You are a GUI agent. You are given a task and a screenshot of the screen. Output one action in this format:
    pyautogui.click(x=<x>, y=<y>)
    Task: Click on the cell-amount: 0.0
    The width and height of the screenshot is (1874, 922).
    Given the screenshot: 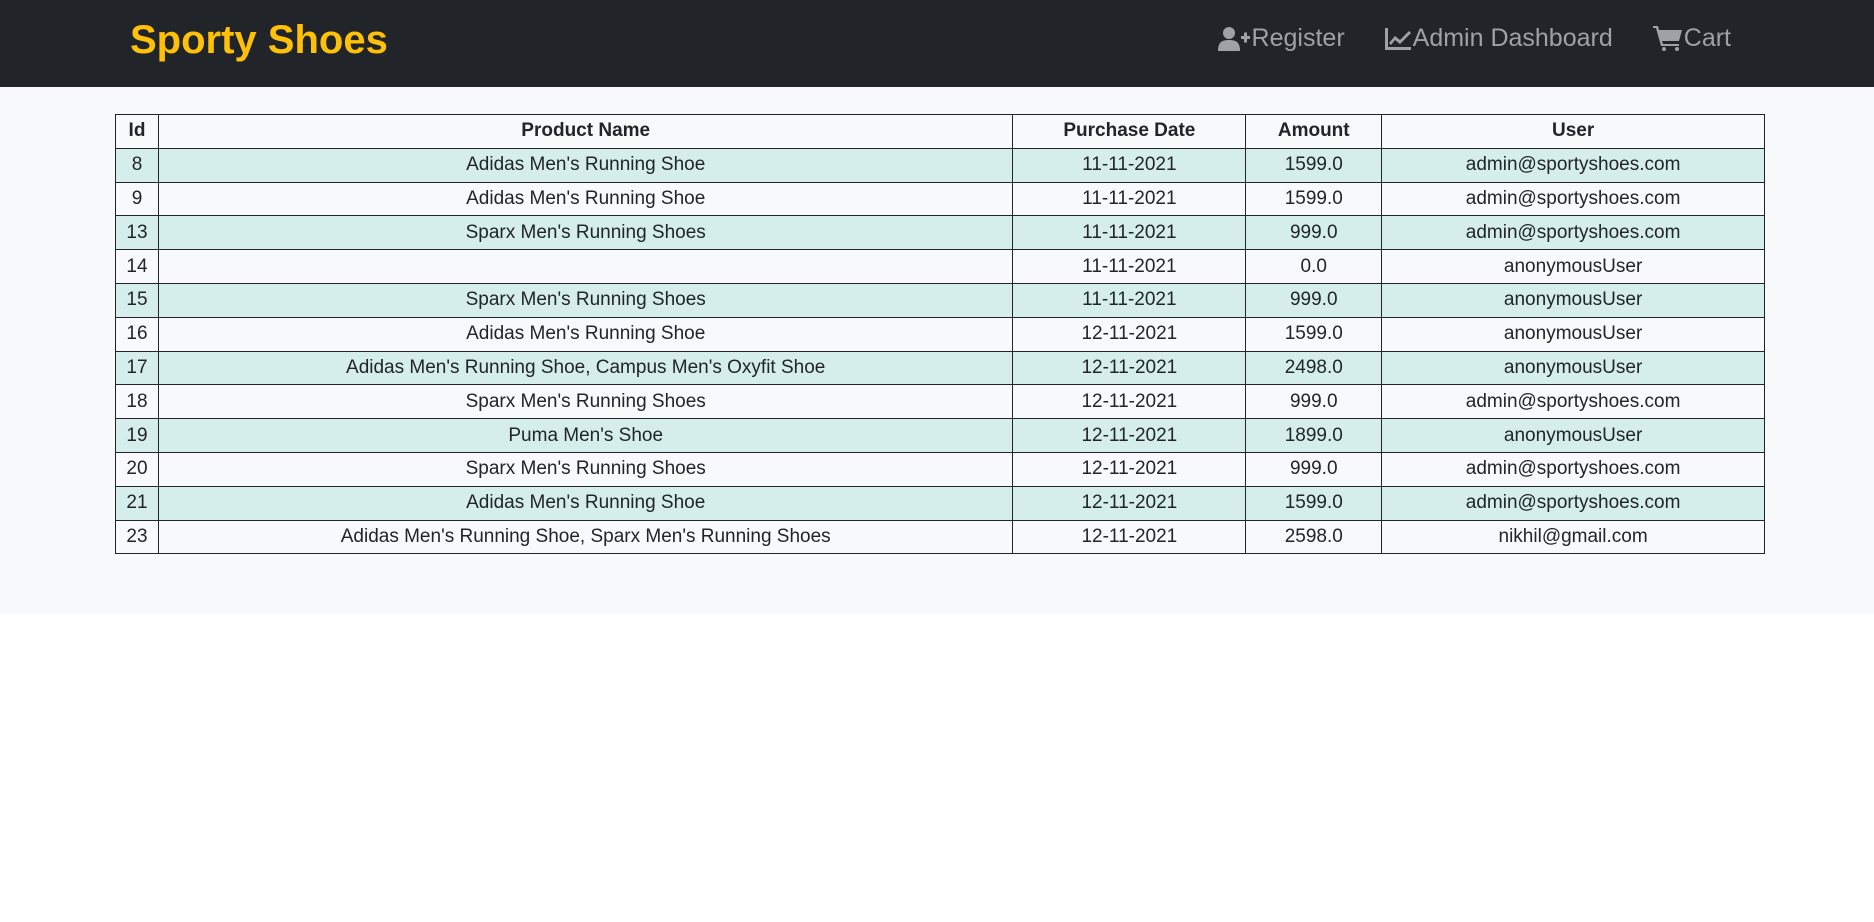 What is the action you would take?
    pyautogui.click(x=1314, y=266)
    